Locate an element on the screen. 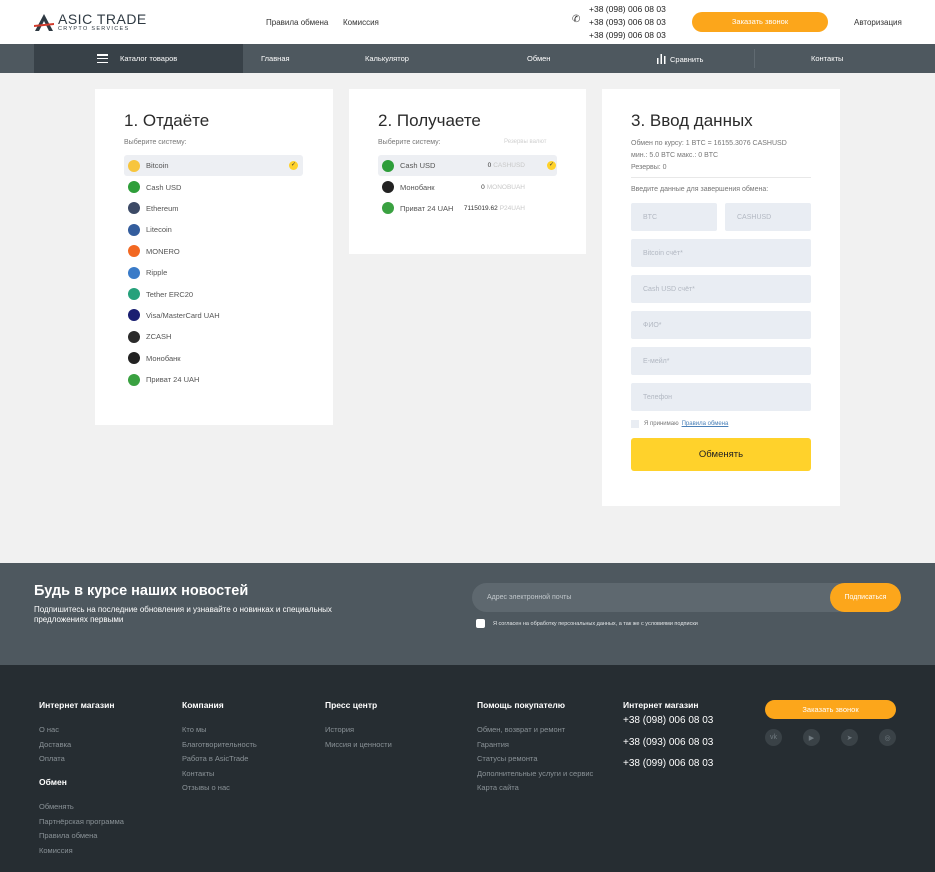 This screenshot has width=935, height=872. system-option: Litecoin is located at coordinates (213, 229).